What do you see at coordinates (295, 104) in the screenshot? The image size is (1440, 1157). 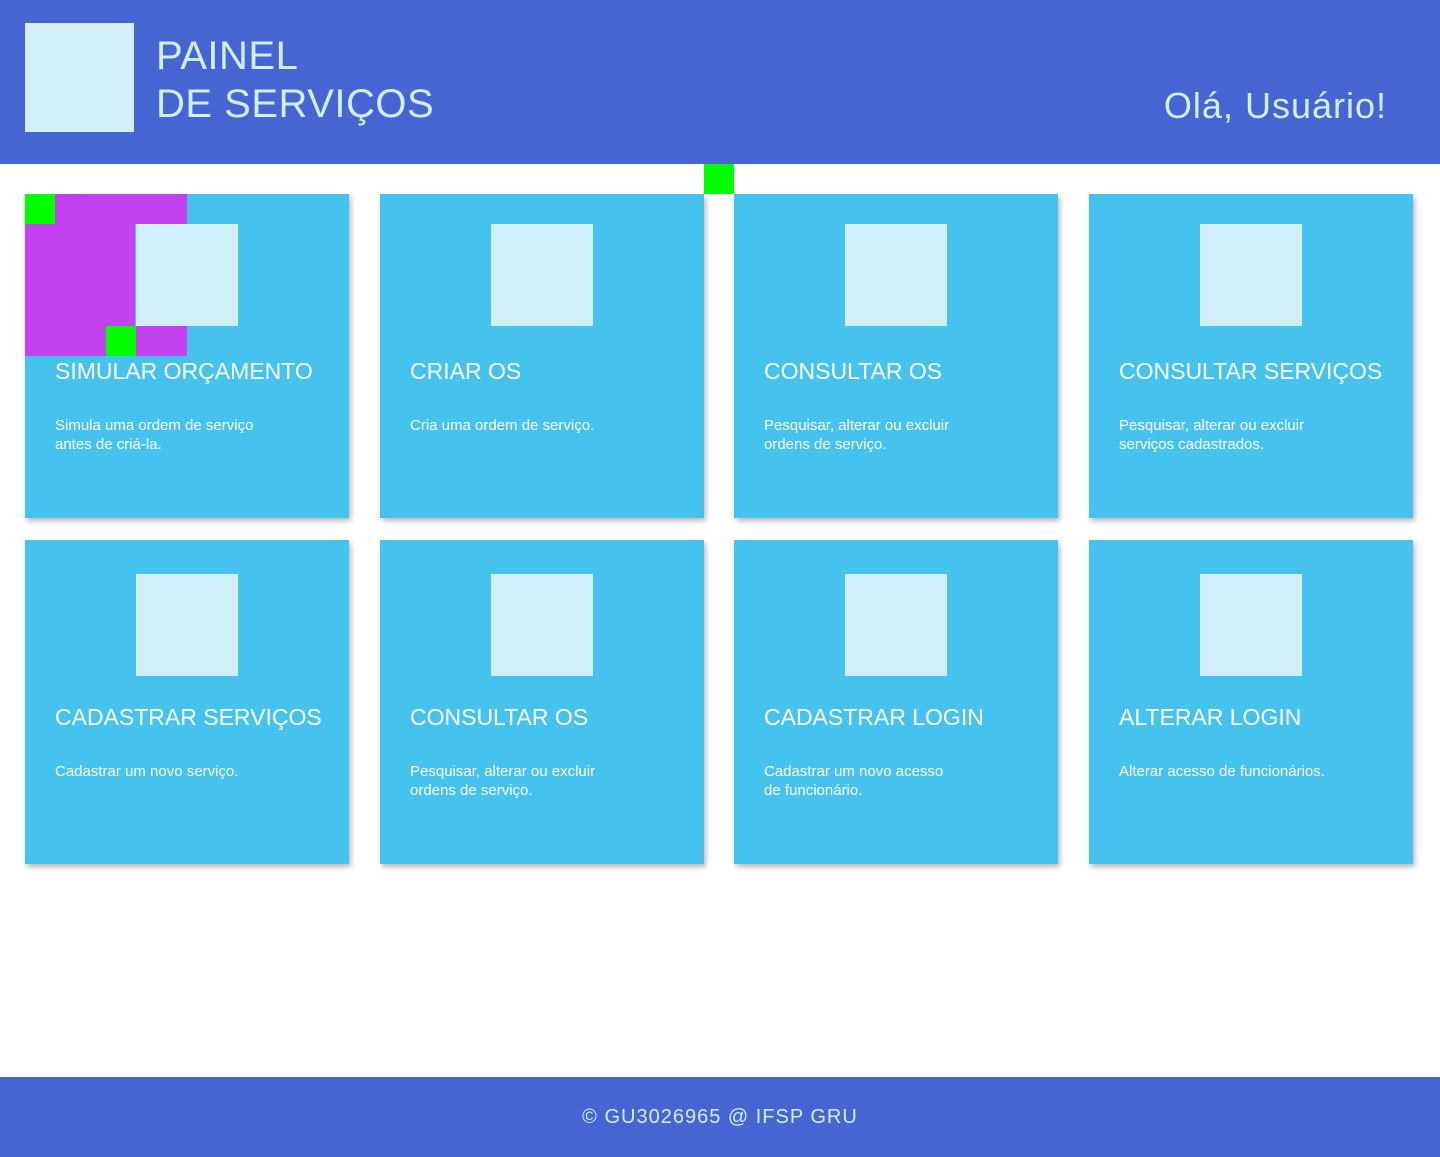 I see `page-title-line2: DE SERVIÇOS` at bounding box center [295, 104].